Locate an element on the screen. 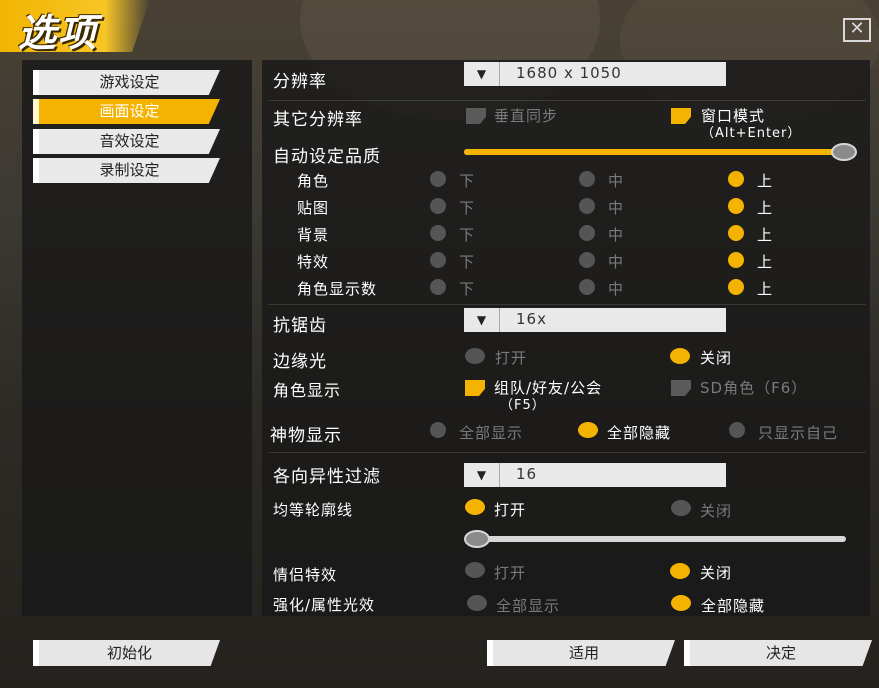 The image size is (879, 688). auto-quality-slider-knob is located at coordinates (844, 152).